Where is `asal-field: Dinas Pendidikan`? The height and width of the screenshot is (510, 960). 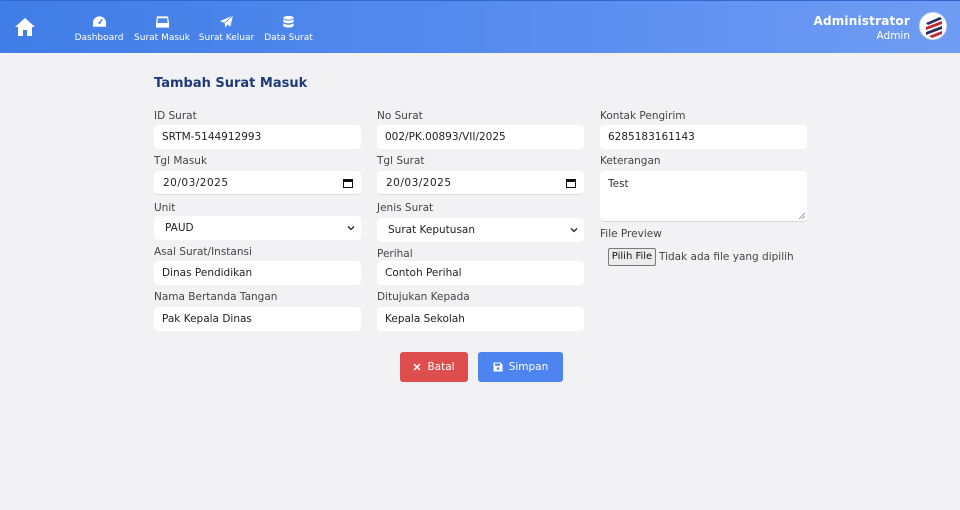 asal-field: Dinas Pendidikan is located at coordinates (257, 273).